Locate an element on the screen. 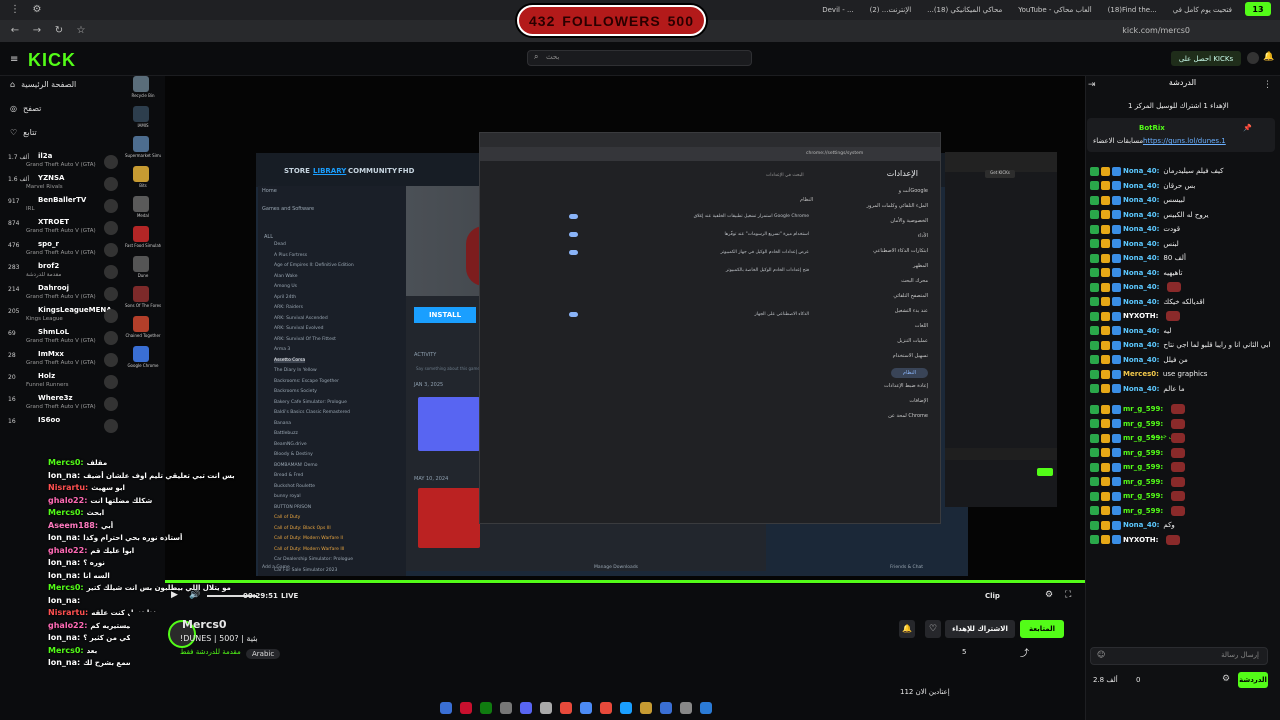 The width and height of the screenshot is (1280, 720). steam-game-item: Car Dealership Simulator: Prologue is located at coordinates (313, 559).